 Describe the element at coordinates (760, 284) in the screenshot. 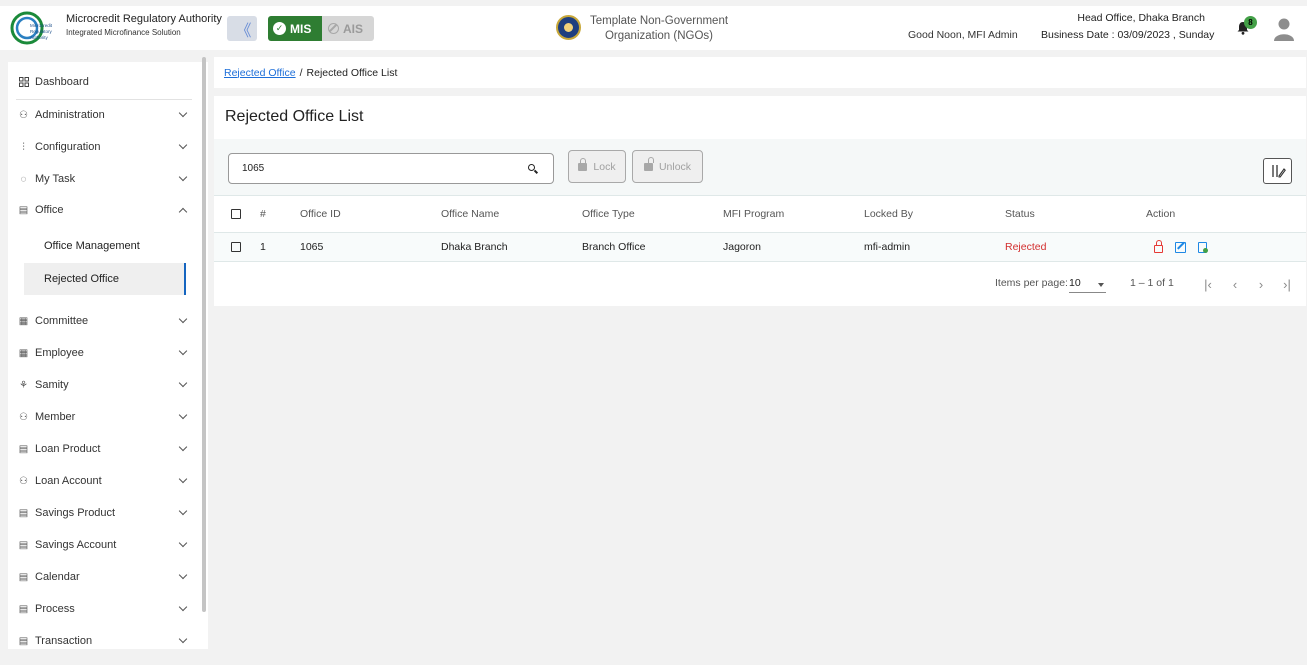

I see `paginator: Items per page: 10 1 – 1 of 1 |‹ ‹ › ›|` at that location.